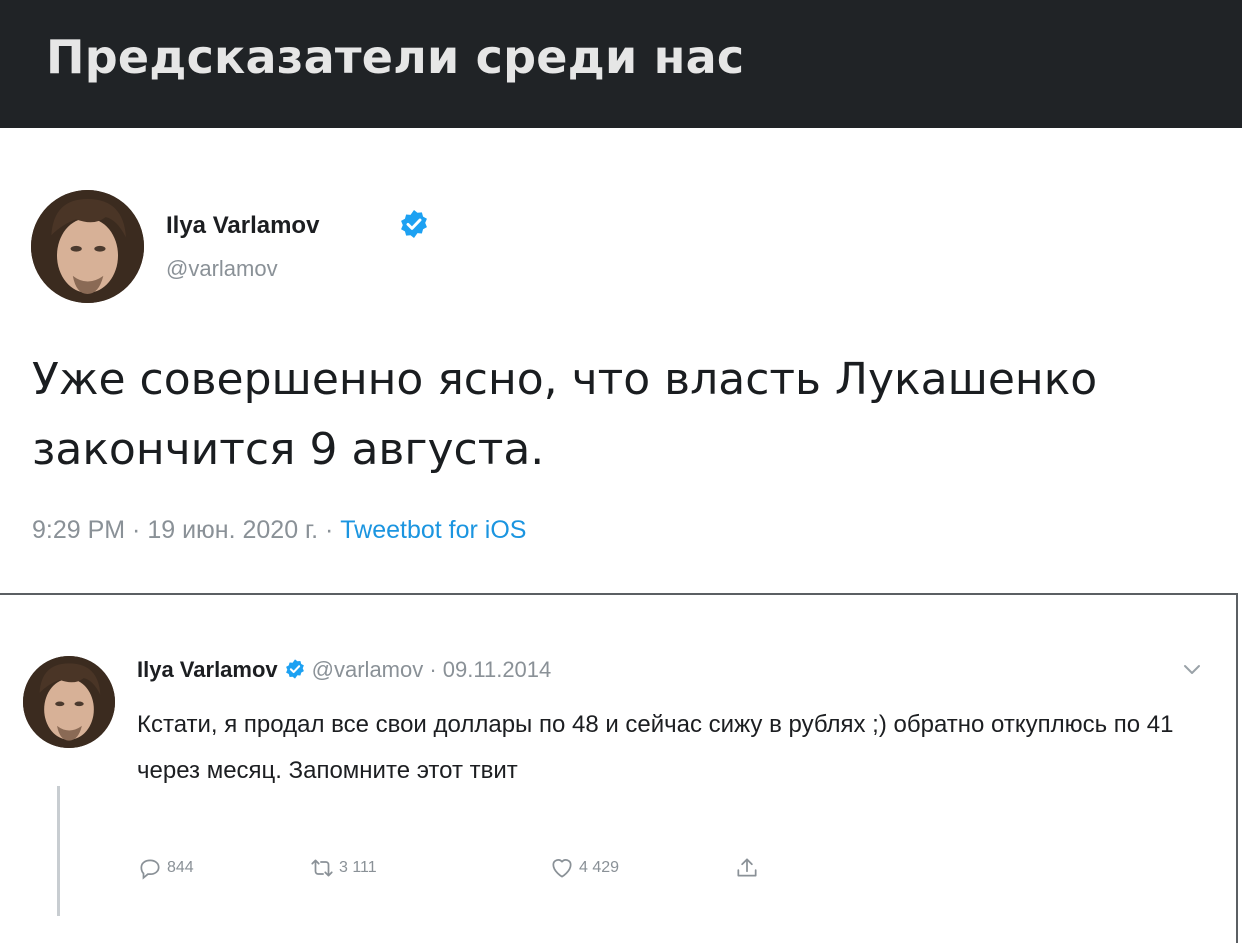 This screenshot has width=1242, height=943. Describe the element at coordinates (358, 867) in the screenshot. I see `retweet-count: 3 111` at that location.